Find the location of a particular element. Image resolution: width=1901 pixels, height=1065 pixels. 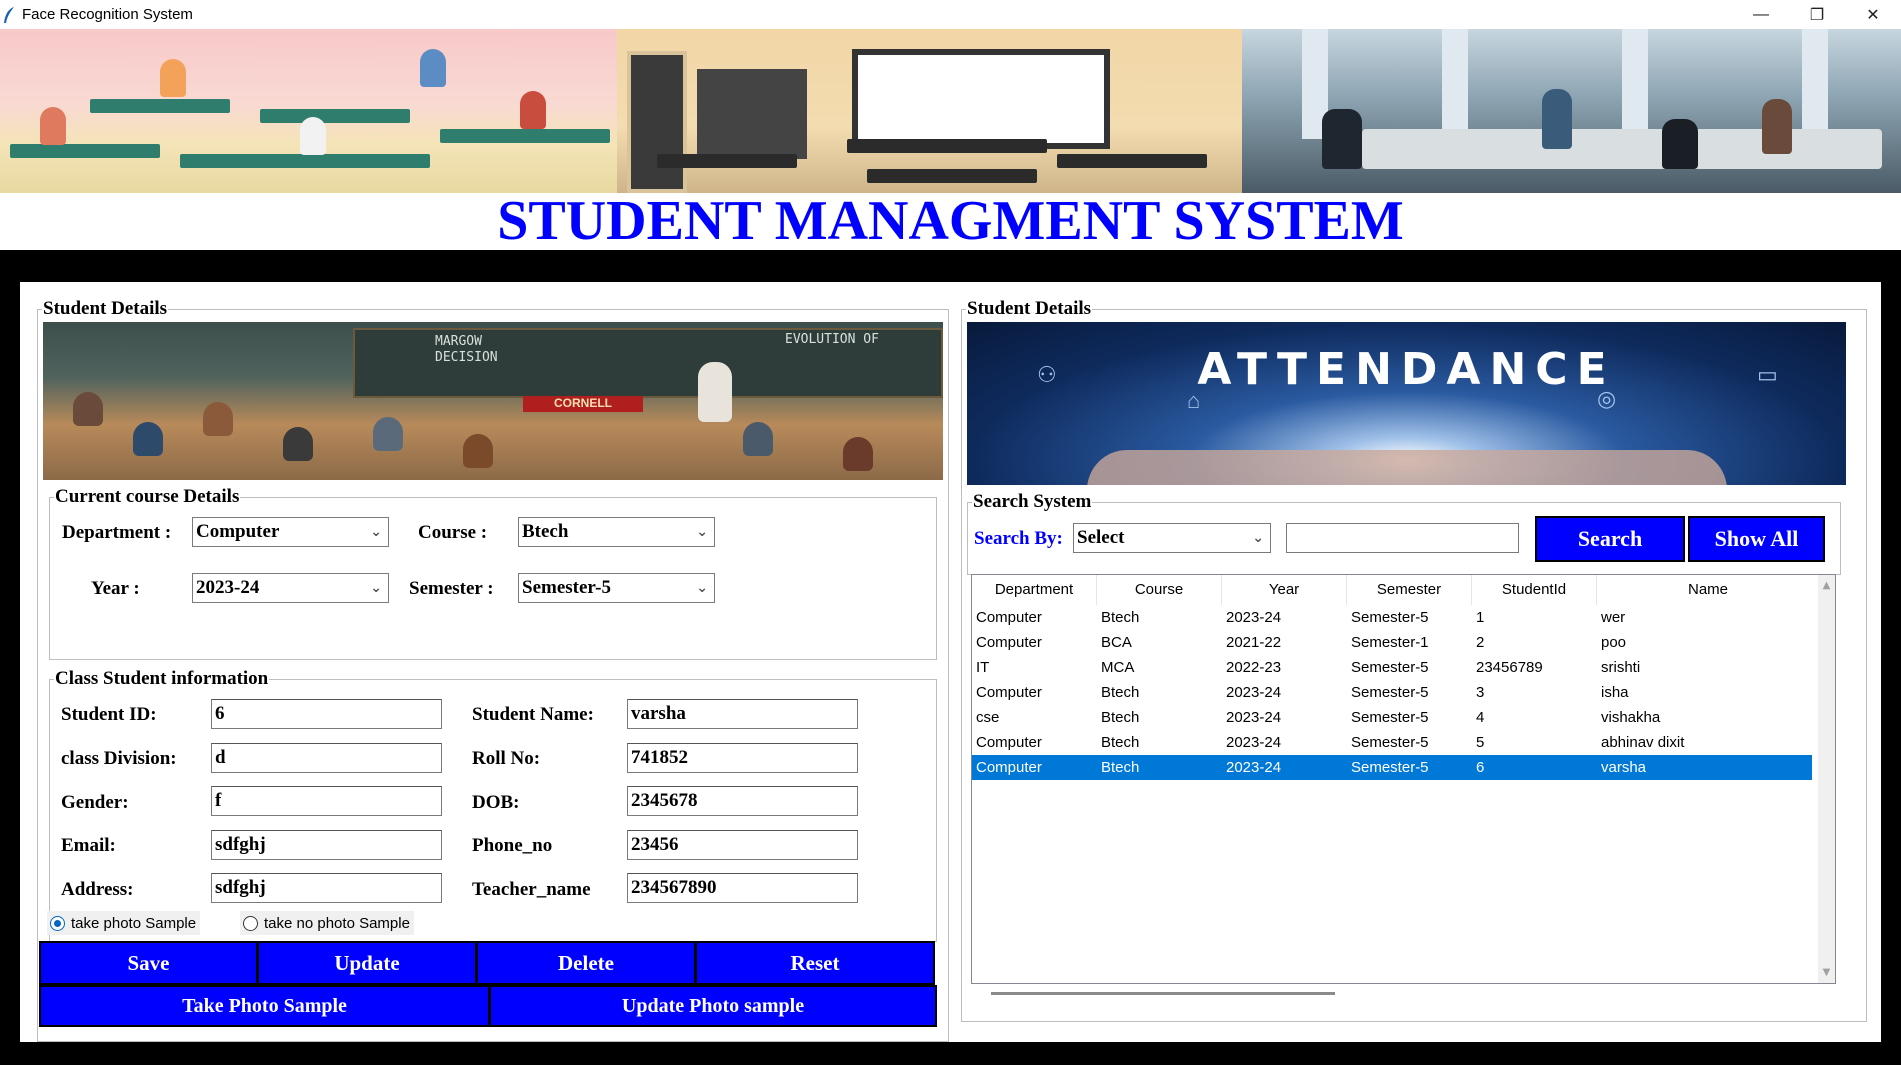

presentation-icon: ▭ is located at coordinates (1767, 374).